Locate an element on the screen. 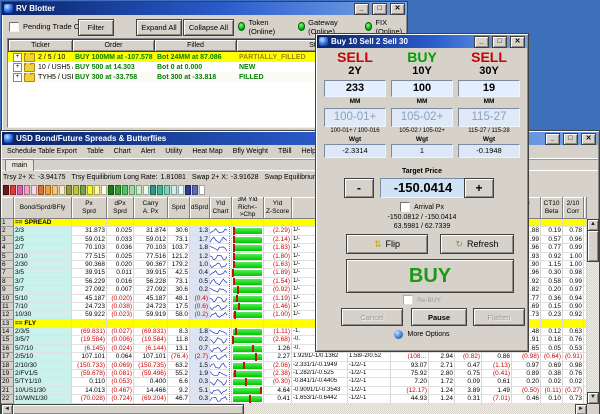 Image resolution: width=600 pixels, height=414 pixels. price-display: 105-02+ is located at coordinates (422, 117).